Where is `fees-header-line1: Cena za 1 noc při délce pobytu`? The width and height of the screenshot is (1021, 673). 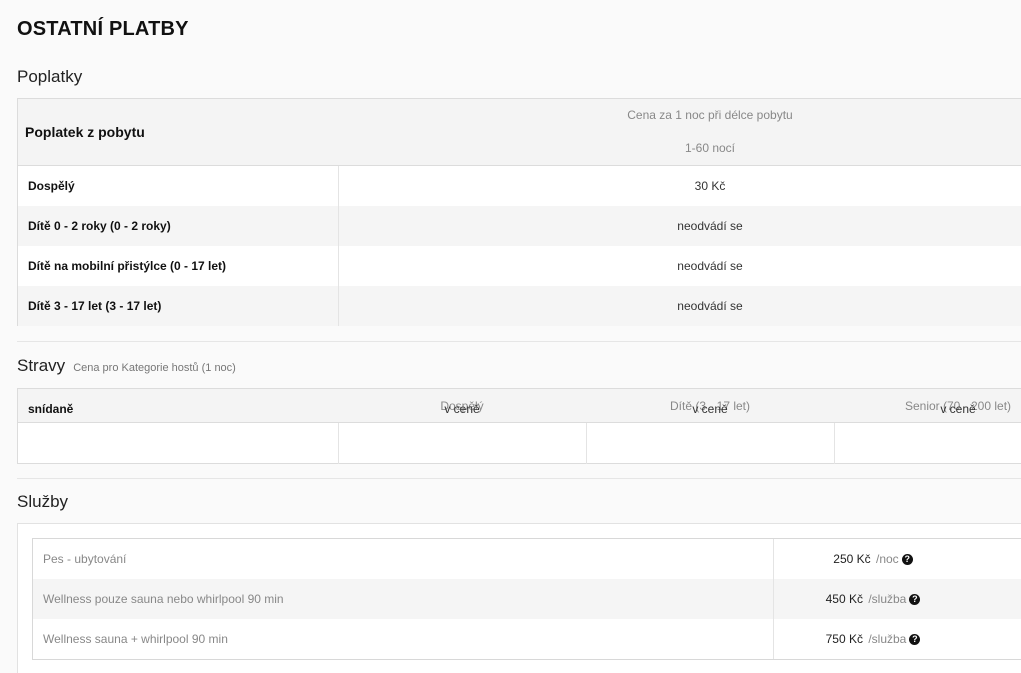
fees-header-line1: Cena za 1 noc při délce pobytu is located at coordinates (710, 115).